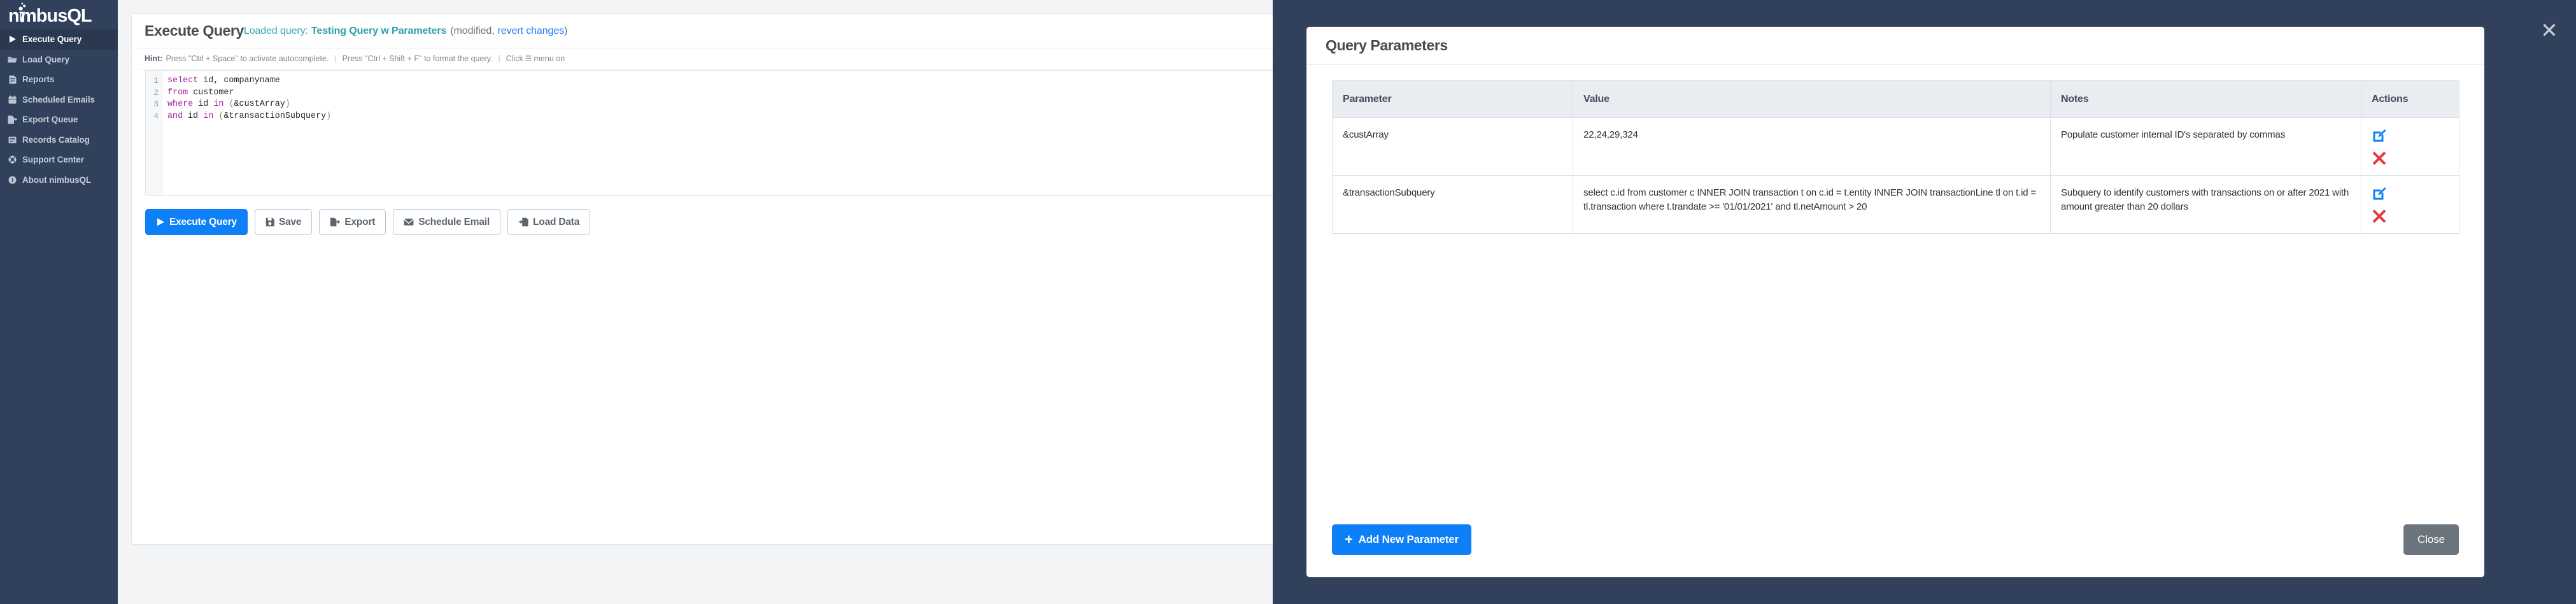 Image resolution: width=2576 pixels, height=604 pixels. I want to click on cell-parameter: &custArray, so click(1452, 146).